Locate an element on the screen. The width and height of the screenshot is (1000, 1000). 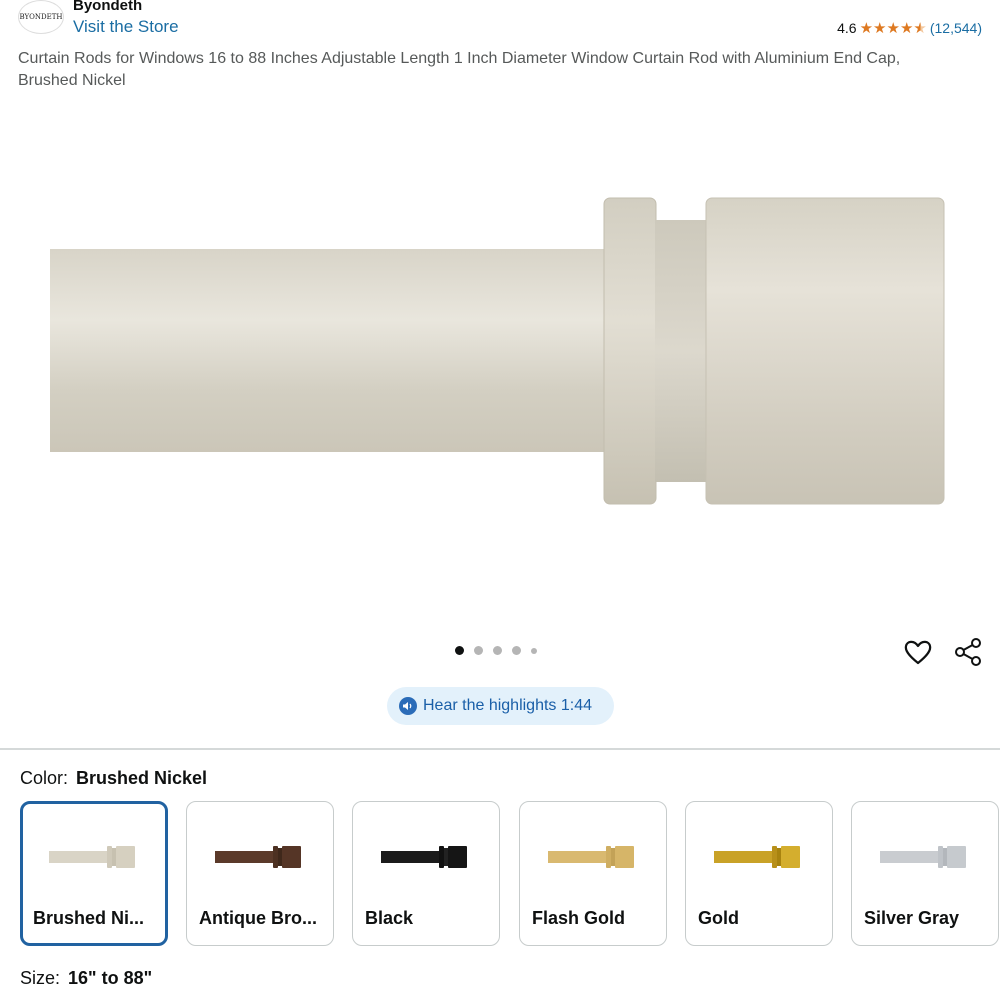
color-label: Color: is located at coordinates (44, 778).